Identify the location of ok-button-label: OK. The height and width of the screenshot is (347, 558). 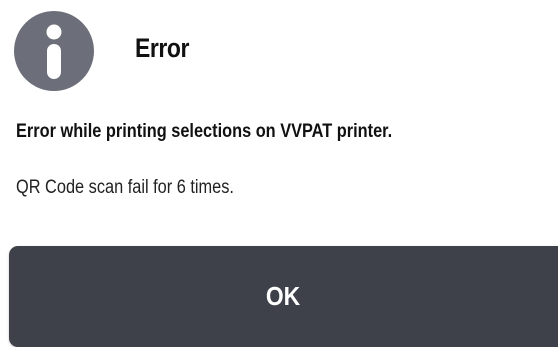
(283, 296).